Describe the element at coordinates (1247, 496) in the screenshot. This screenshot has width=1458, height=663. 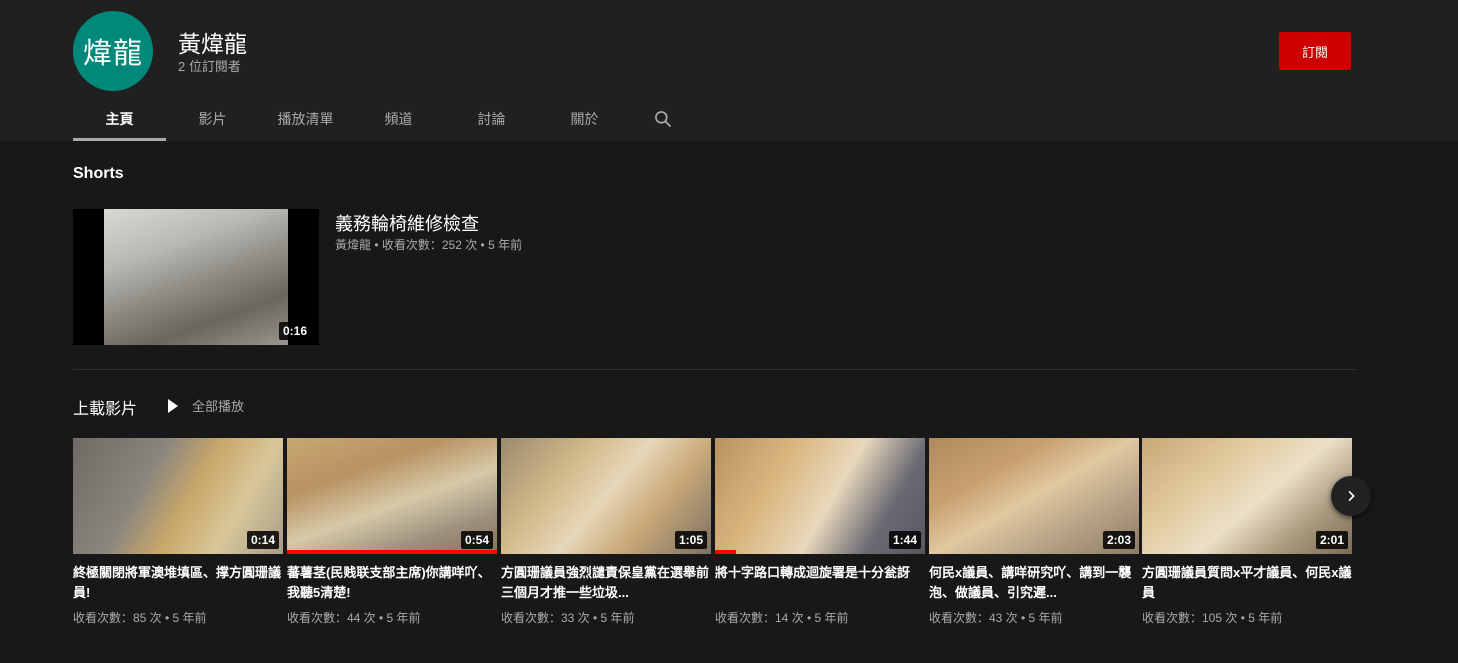
I see `video-thumbnail: 2:01` at that location.